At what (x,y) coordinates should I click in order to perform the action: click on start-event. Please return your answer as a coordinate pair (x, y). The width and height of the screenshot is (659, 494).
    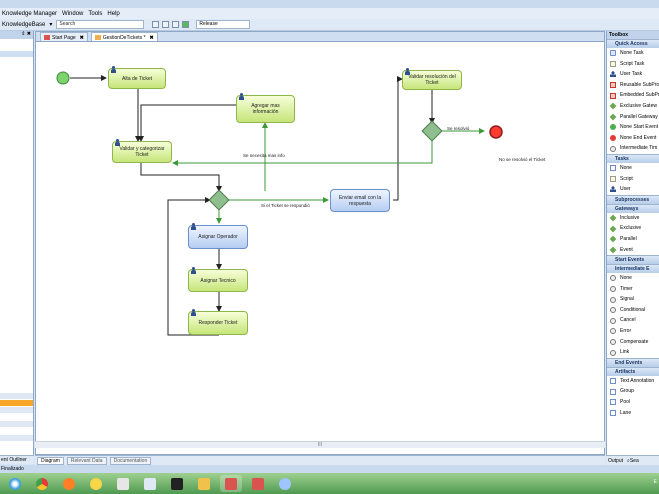
    Looking at the image, I should click on (63, 78).